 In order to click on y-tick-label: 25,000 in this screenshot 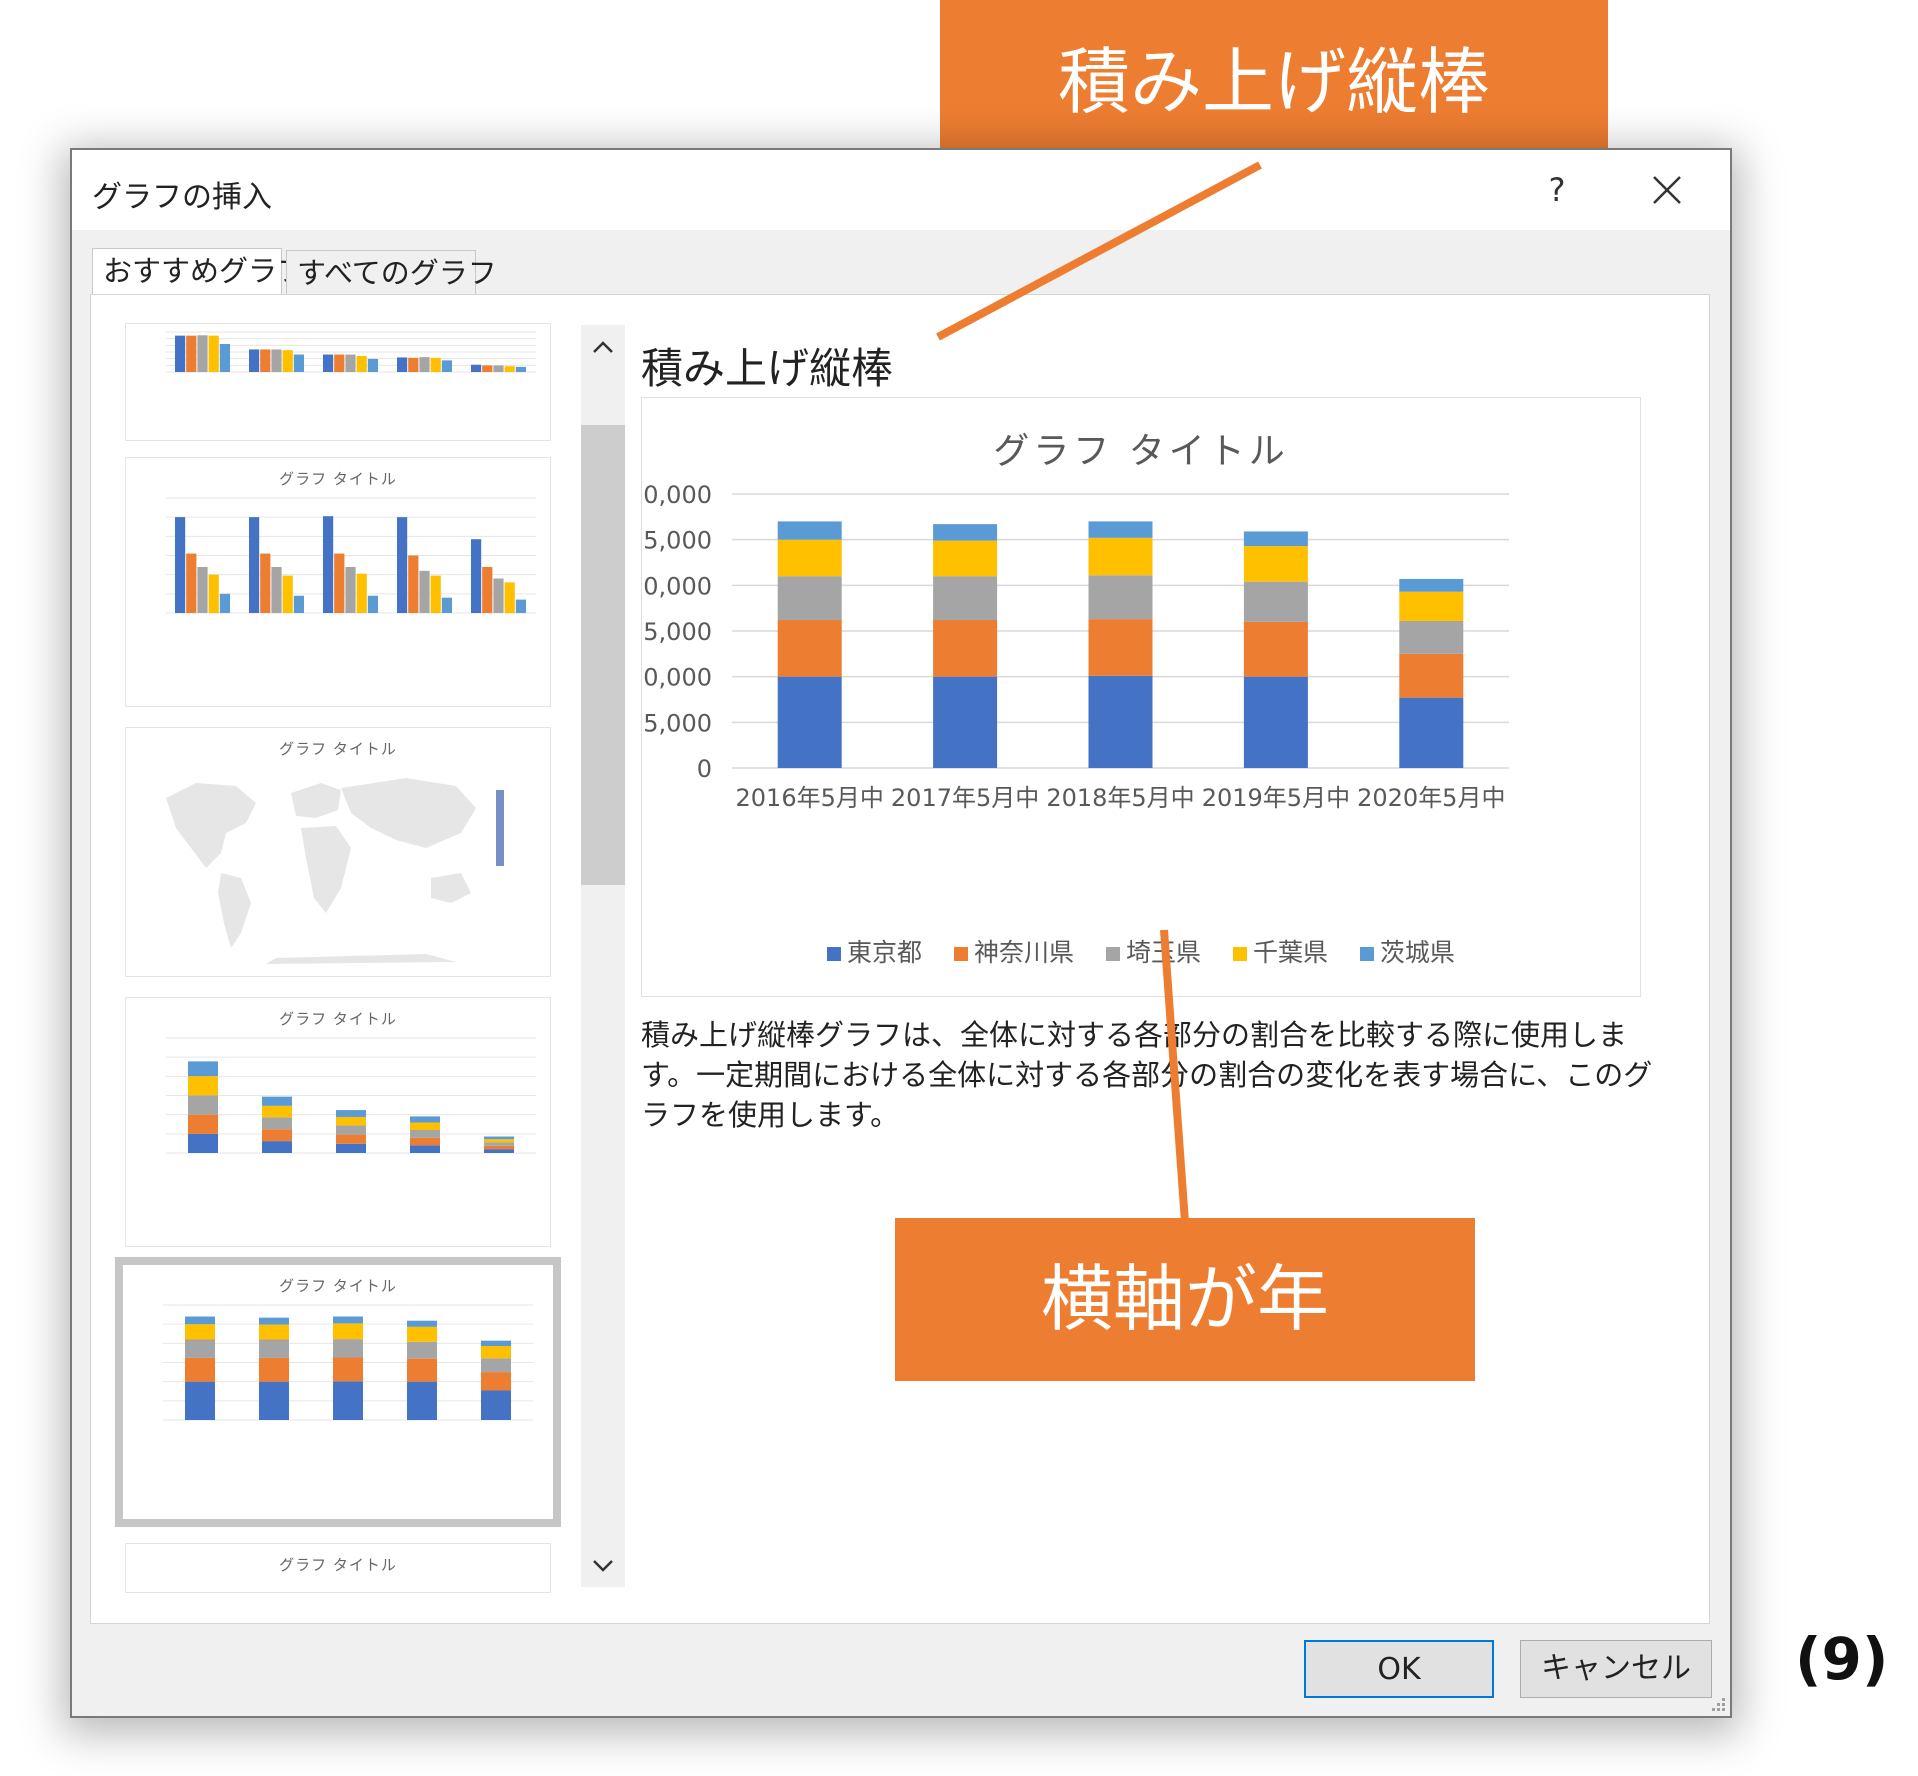, I will do `click(677, 541)`.